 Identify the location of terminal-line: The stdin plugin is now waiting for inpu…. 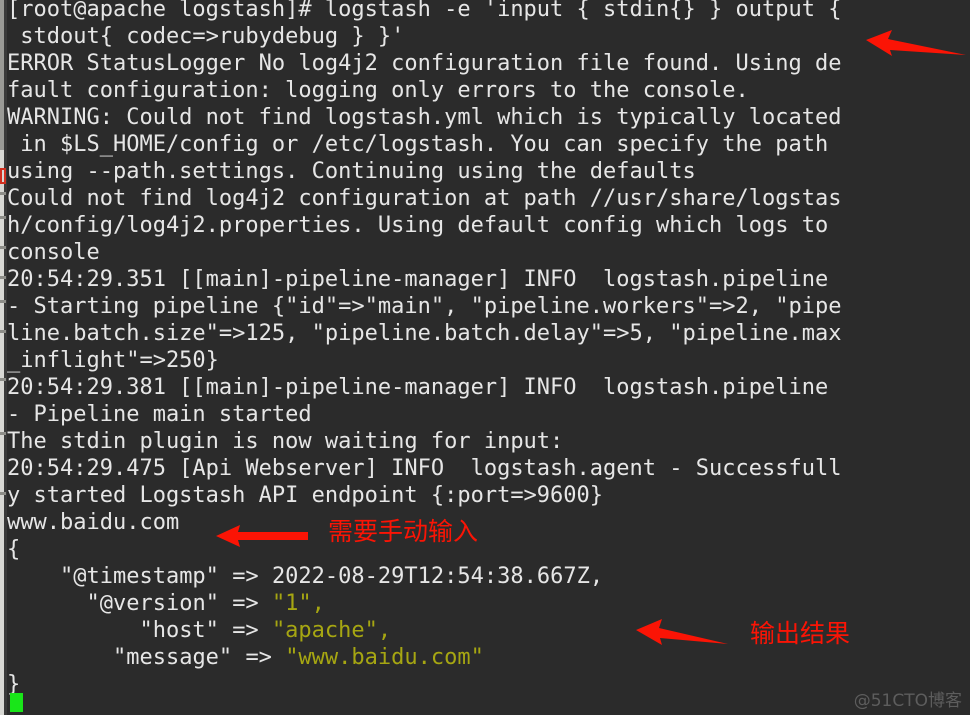
(285, 441).